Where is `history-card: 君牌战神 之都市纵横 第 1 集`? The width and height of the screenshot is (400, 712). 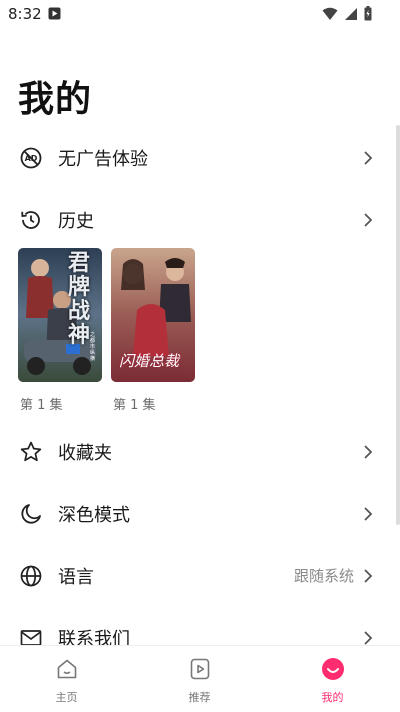
history-card: 君牌战神 之都市纵横 第 1 集 is located at coordinates (61, 330).